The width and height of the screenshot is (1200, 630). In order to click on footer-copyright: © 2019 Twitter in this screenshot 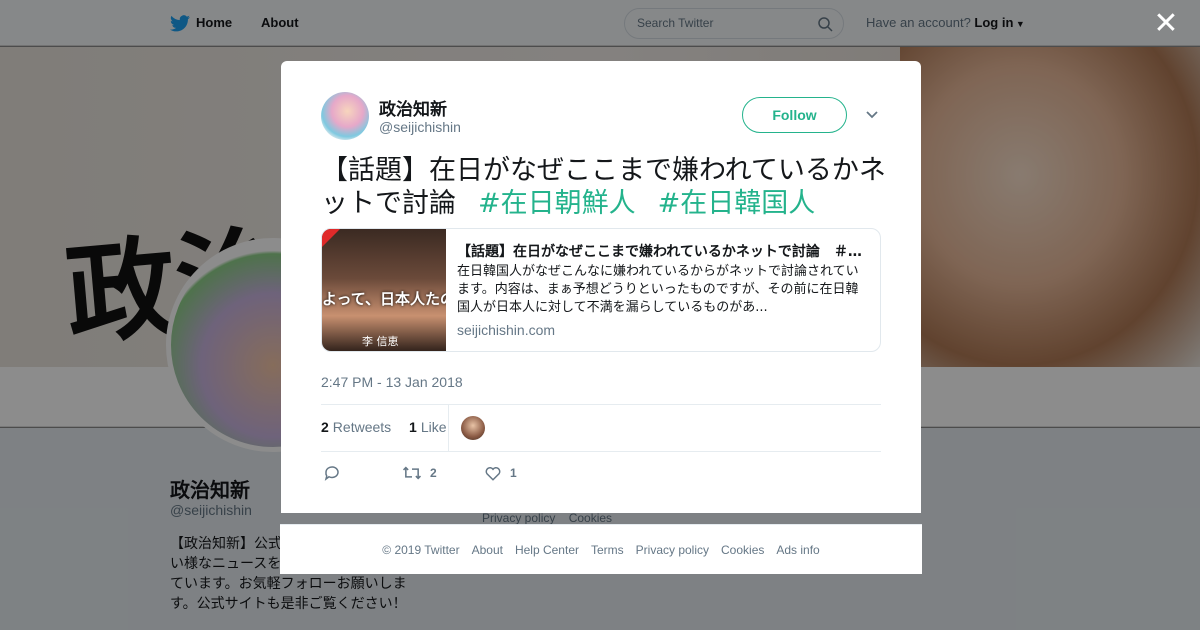, I will do `click(421, 549)`.